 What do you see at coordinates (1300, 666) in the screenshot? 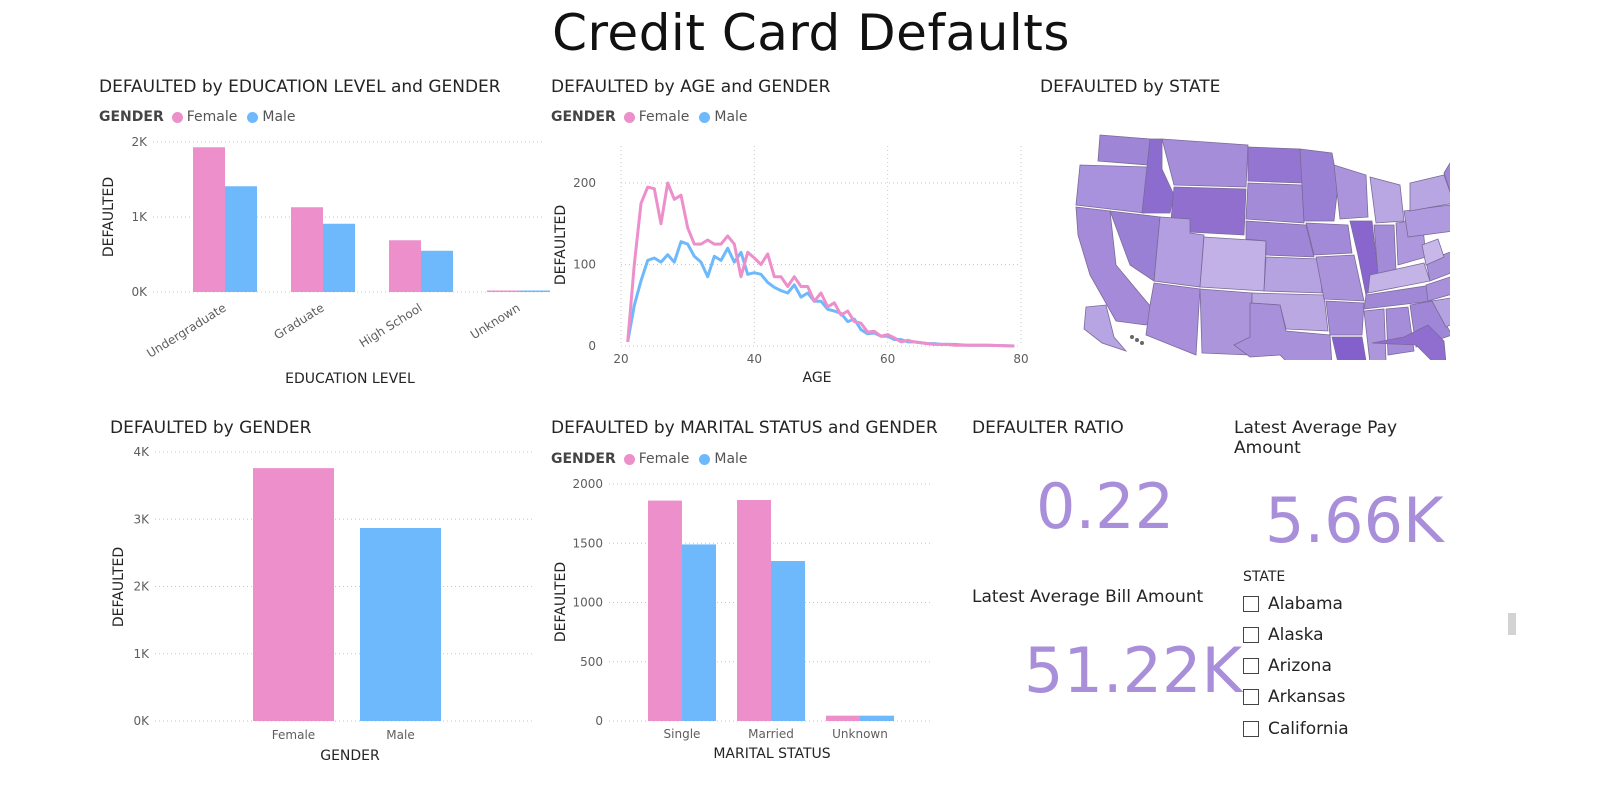
I see `slicer-item-label: Arizona` at bounding box center [1300, 666].